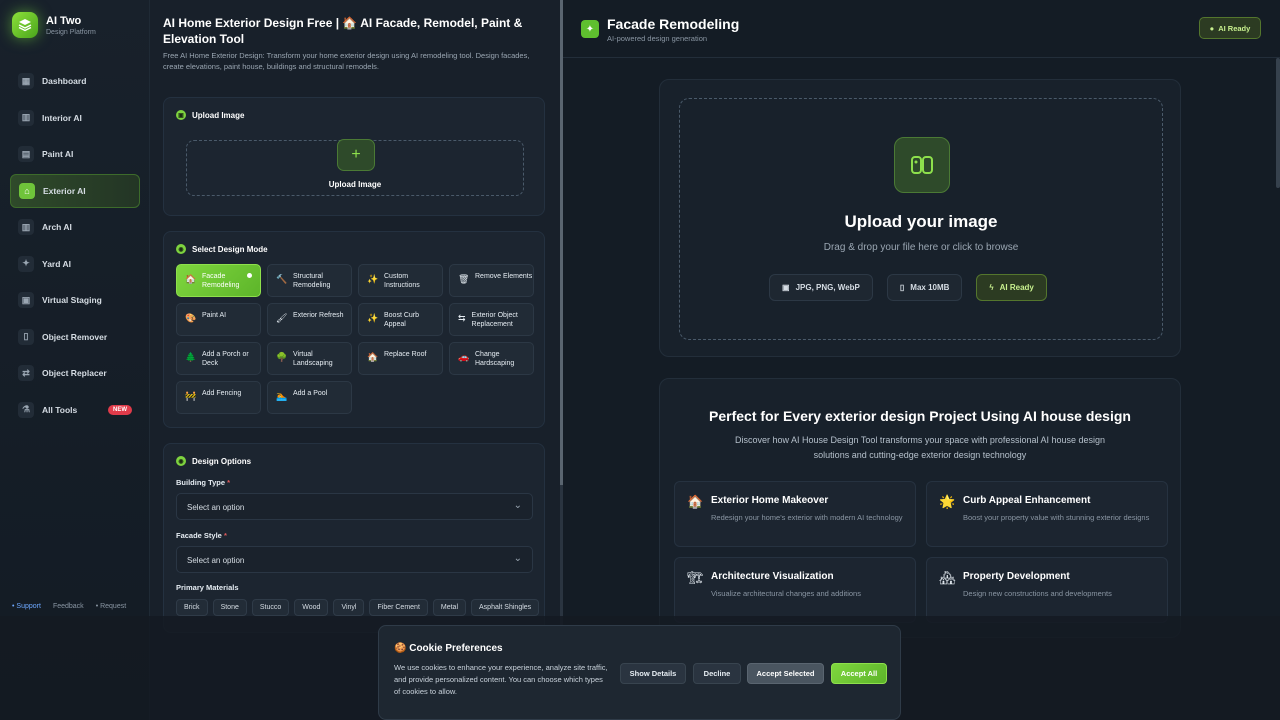 This screenshot has height=720, width=1280. Describe the element at coordinates (449, 607) in the screenshot. I see `material-chip: Metal` at that location.